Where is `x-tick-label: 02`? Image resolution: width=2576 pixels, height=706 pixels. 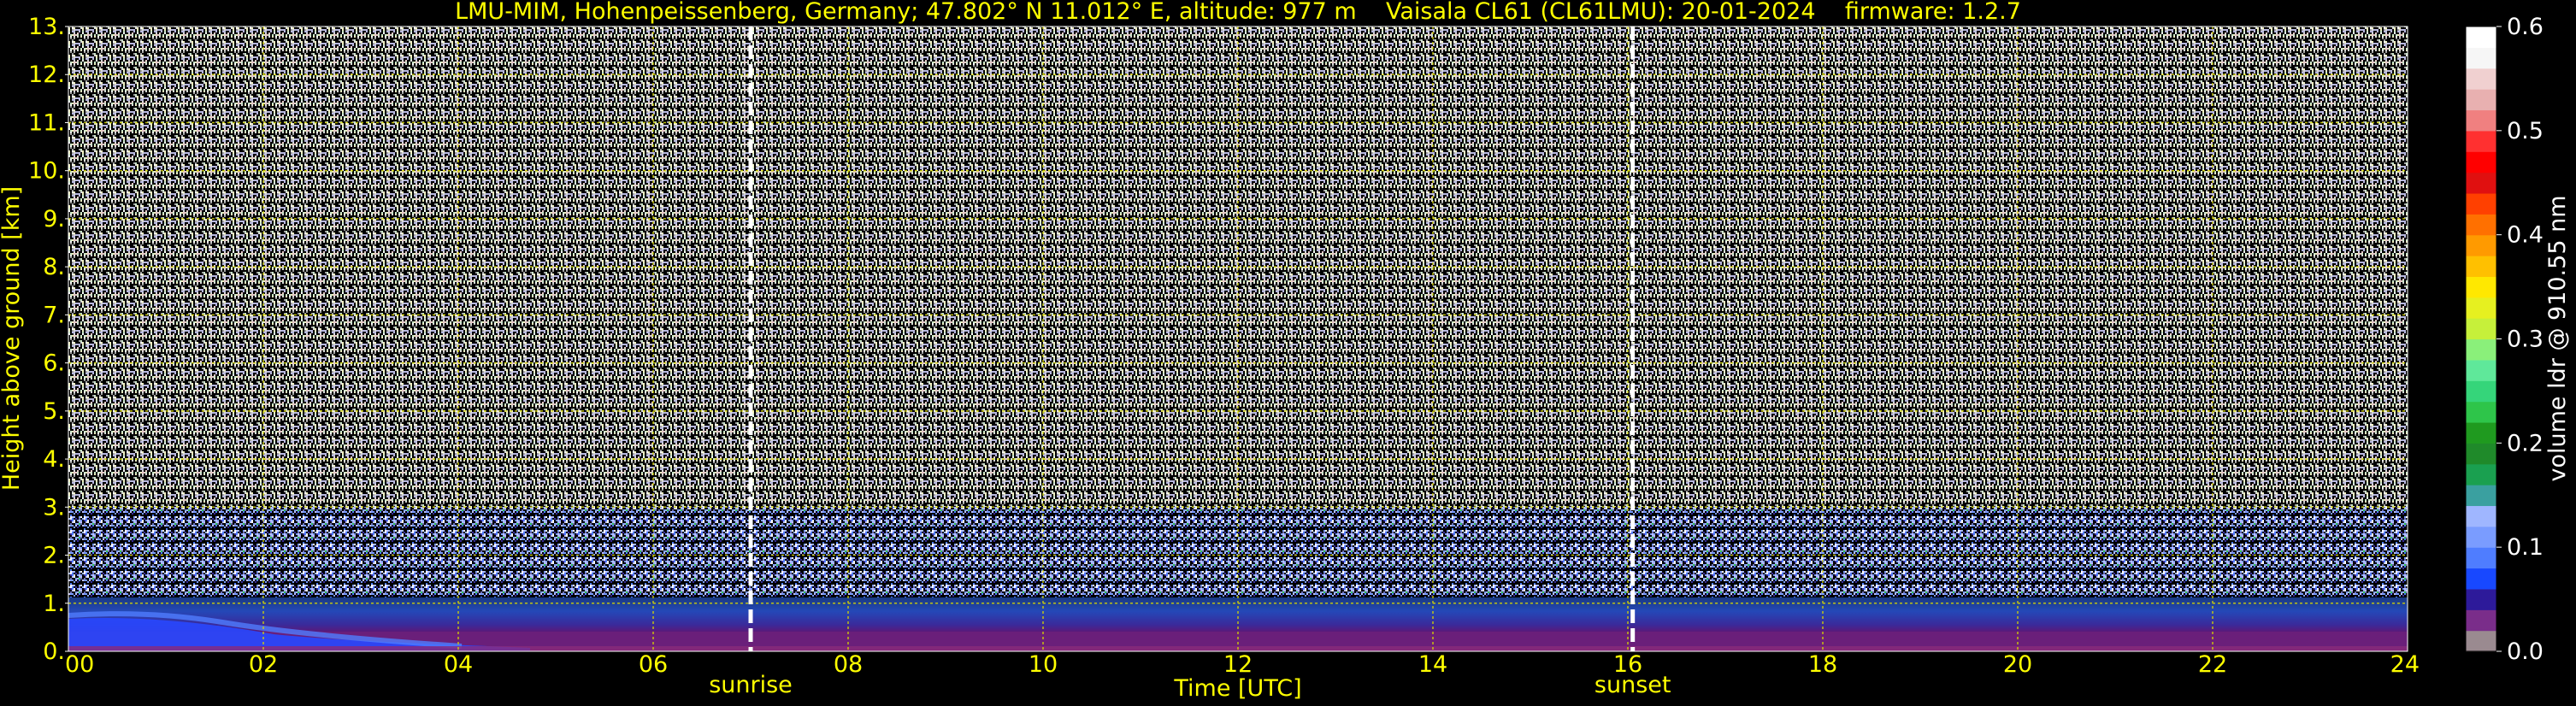 x-tick-label: 02 is located at coordinates (263, 664).